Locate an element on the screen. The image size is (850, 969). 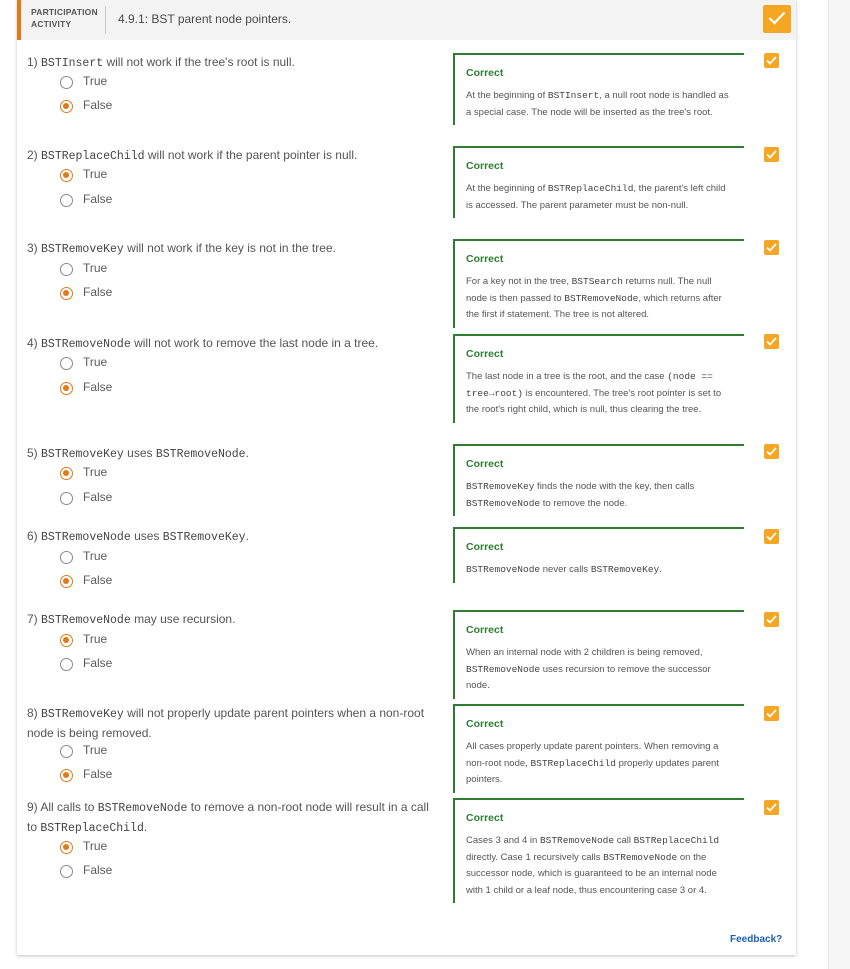
question-number: 4) is located at coordinates (32, 343).